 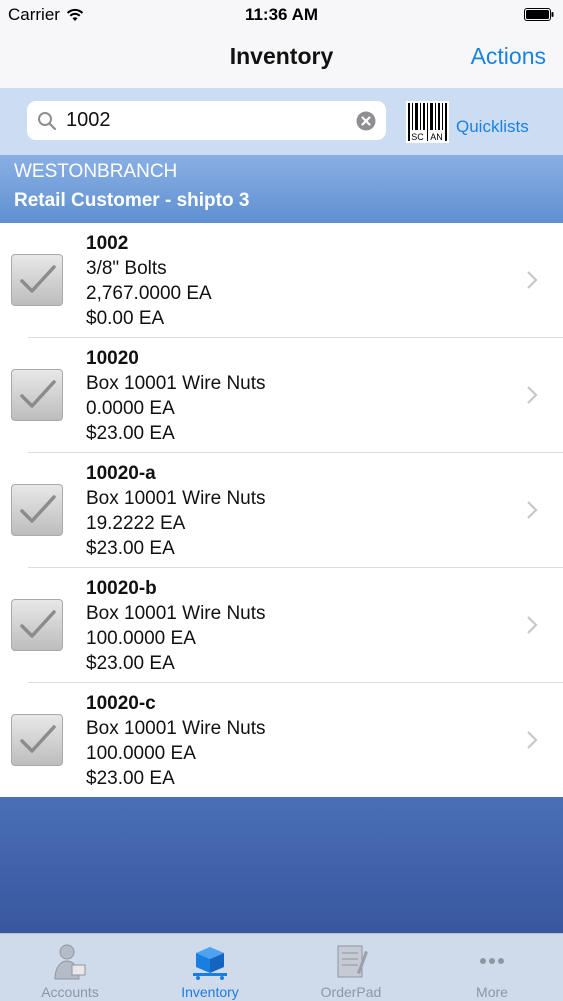 I want to click on inventory-icon, so click(x=210, y=963).